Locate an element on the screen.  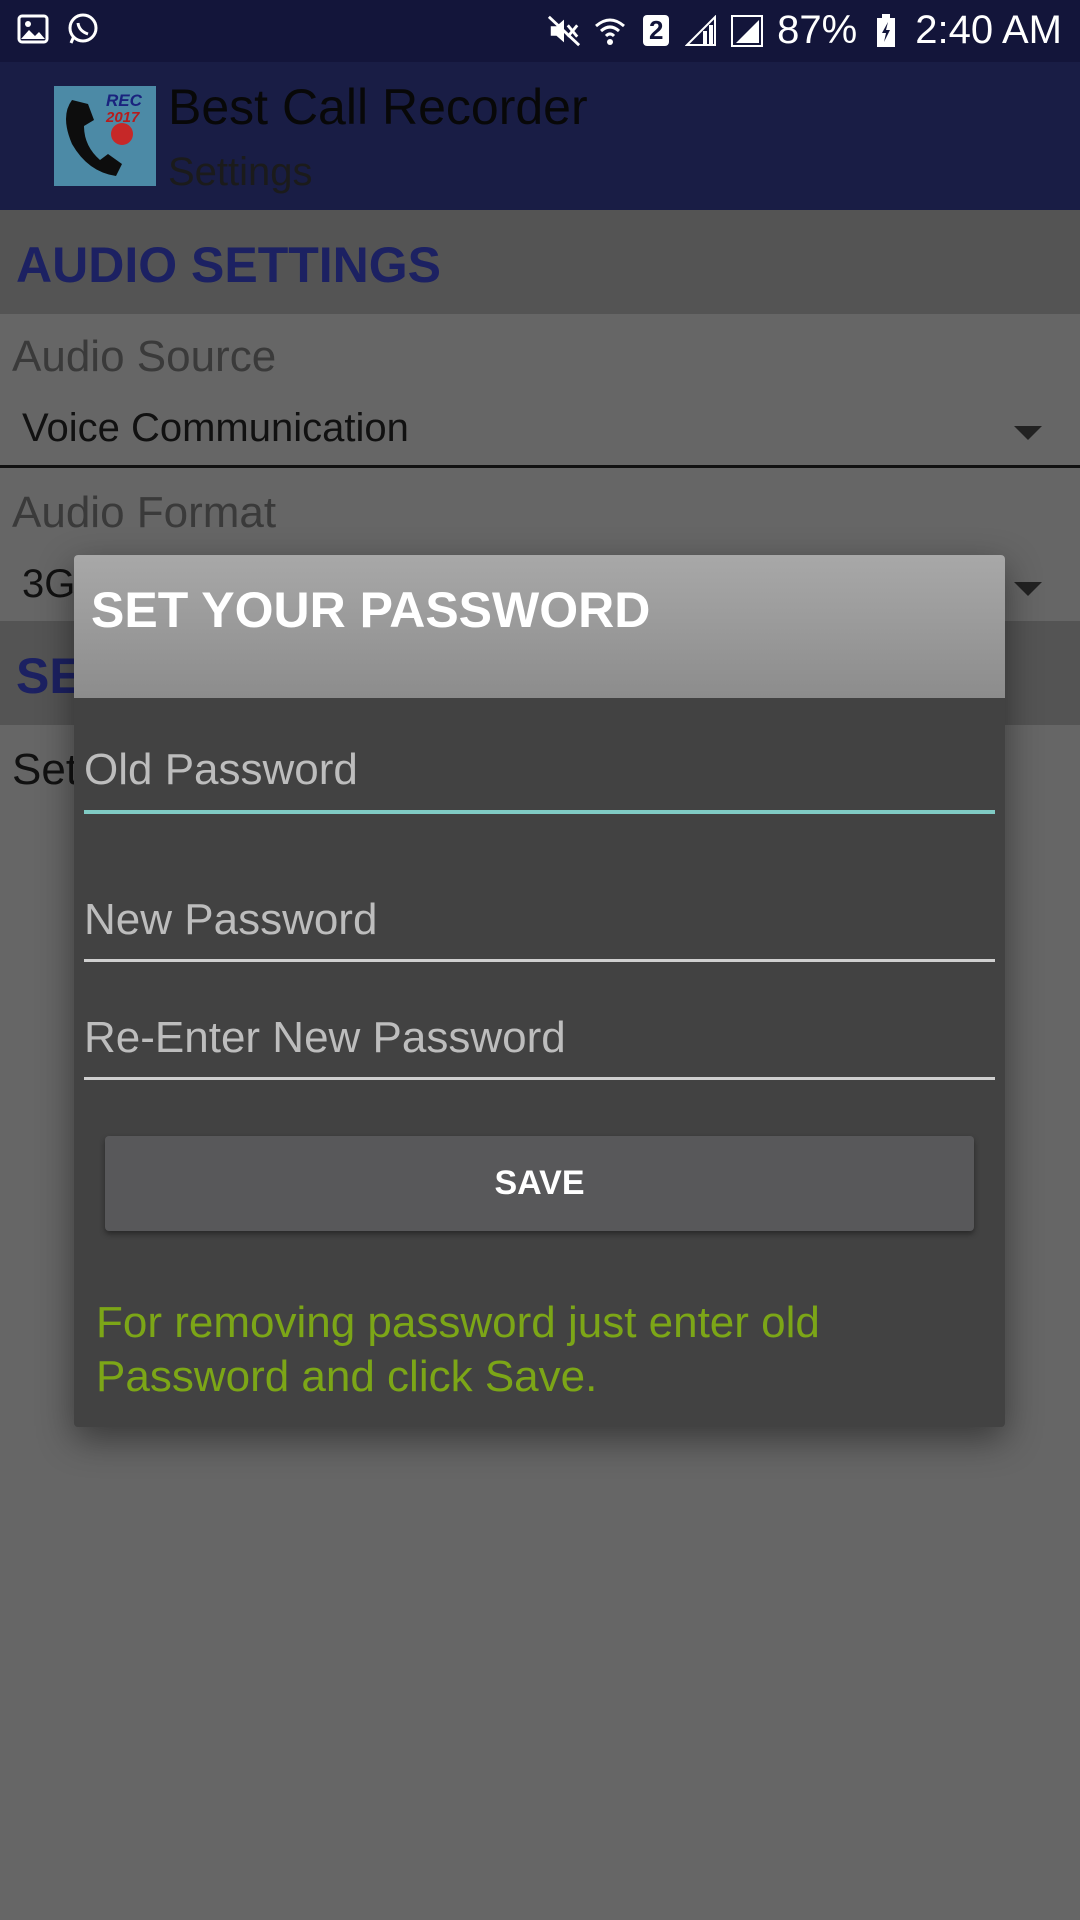
new-password-underline is located at coordinates (539, 960).